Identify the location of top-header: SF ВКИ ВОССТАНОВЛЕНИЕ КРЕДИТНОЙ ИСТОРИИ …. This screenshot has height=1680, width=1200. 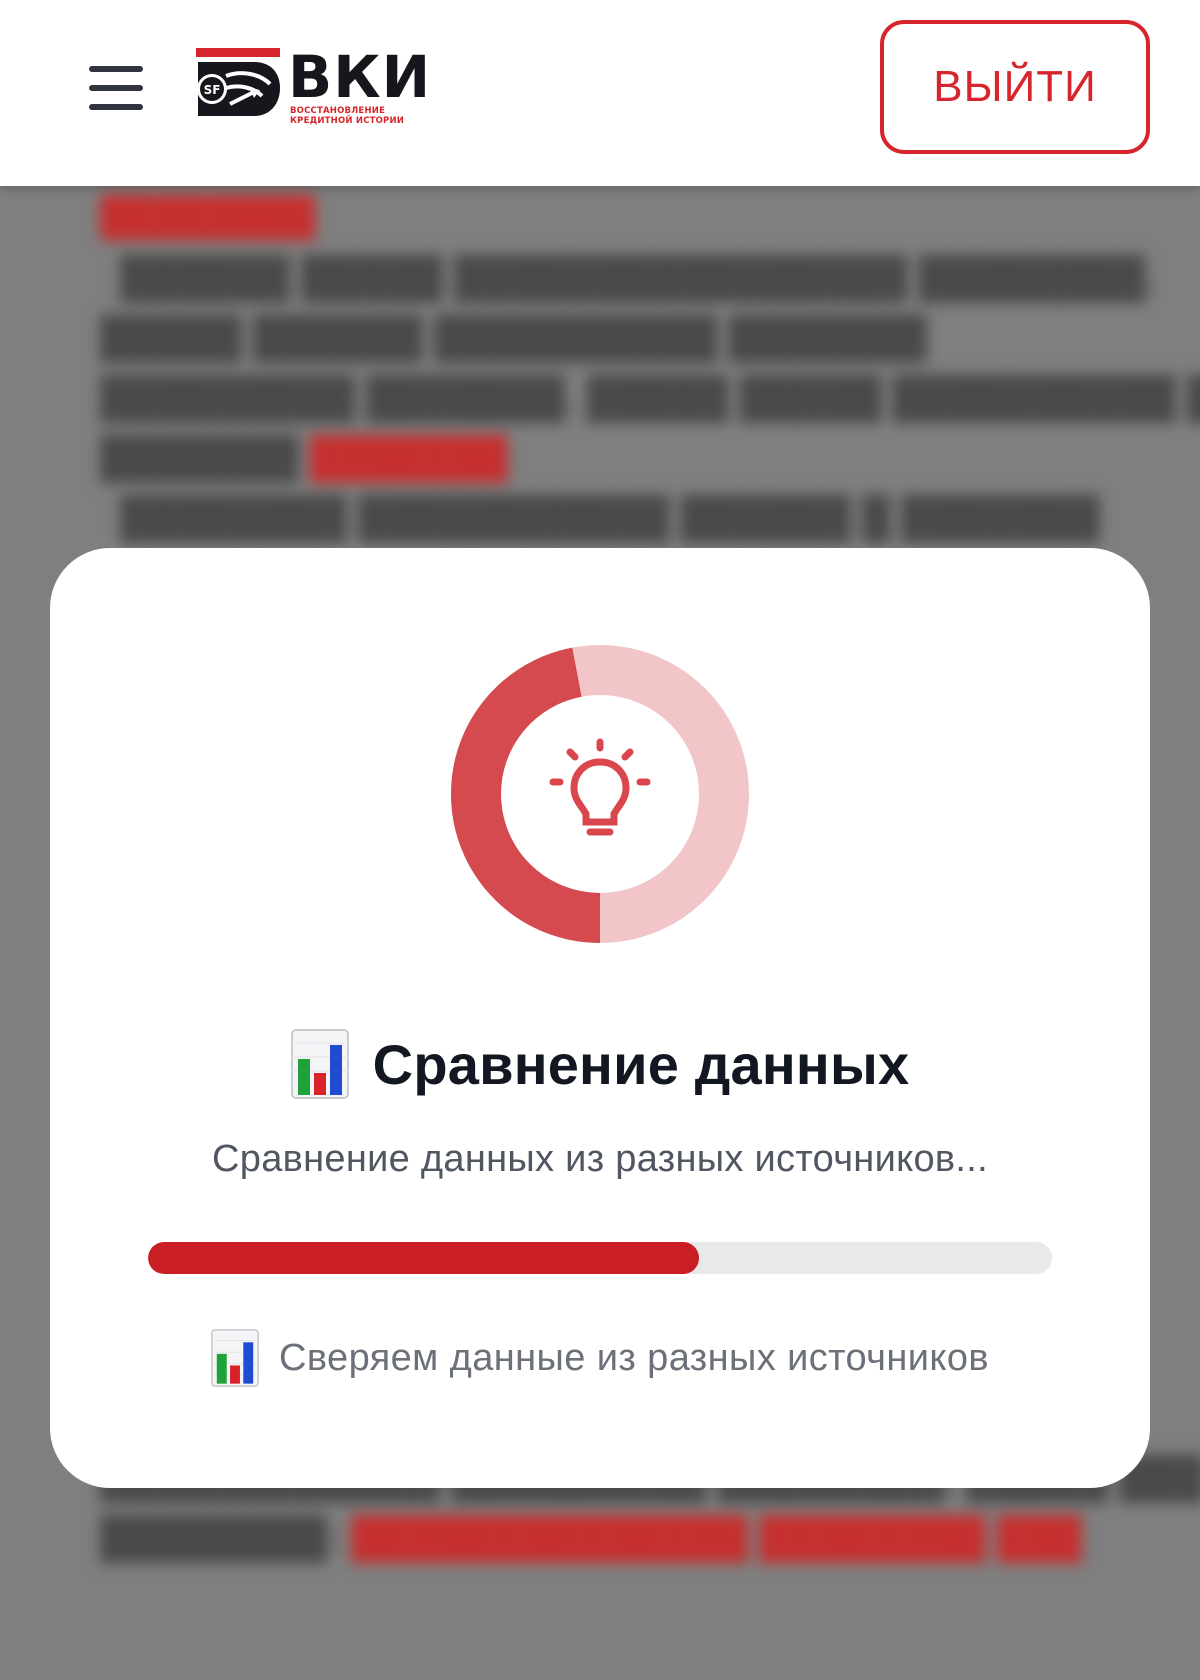
(600, 93).